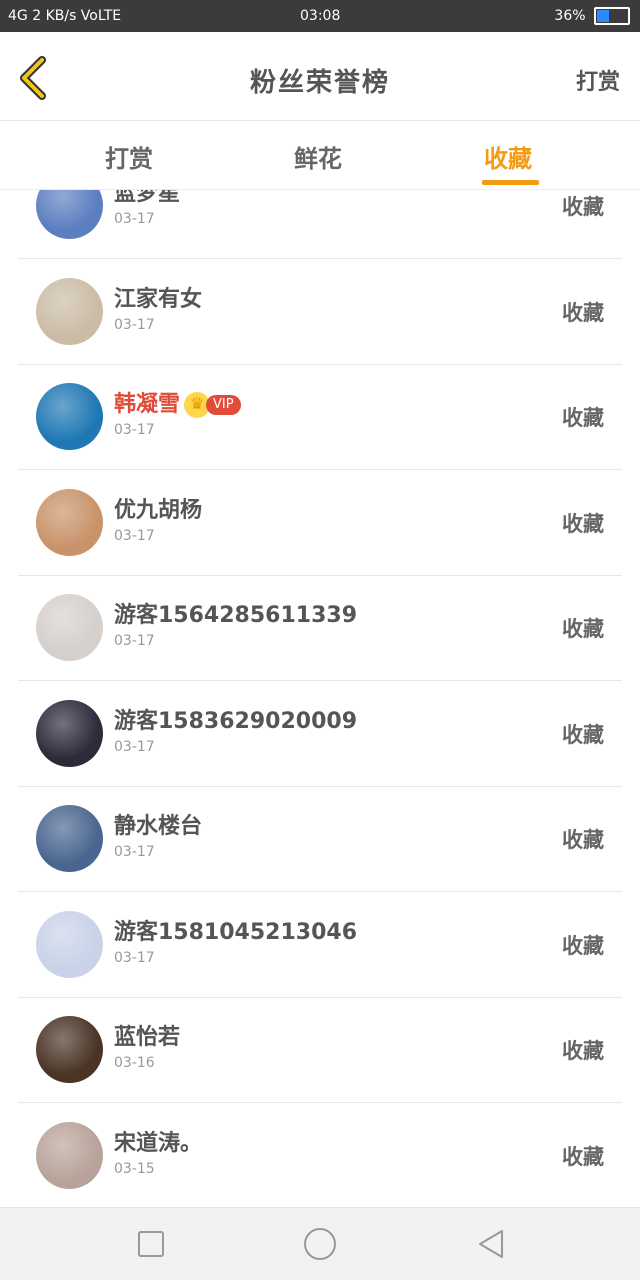  What do you see at coordinates (235, 615) in the screenshot?
I see `user-name-text: 游客1564285611339` at bounding box center [235, 615].